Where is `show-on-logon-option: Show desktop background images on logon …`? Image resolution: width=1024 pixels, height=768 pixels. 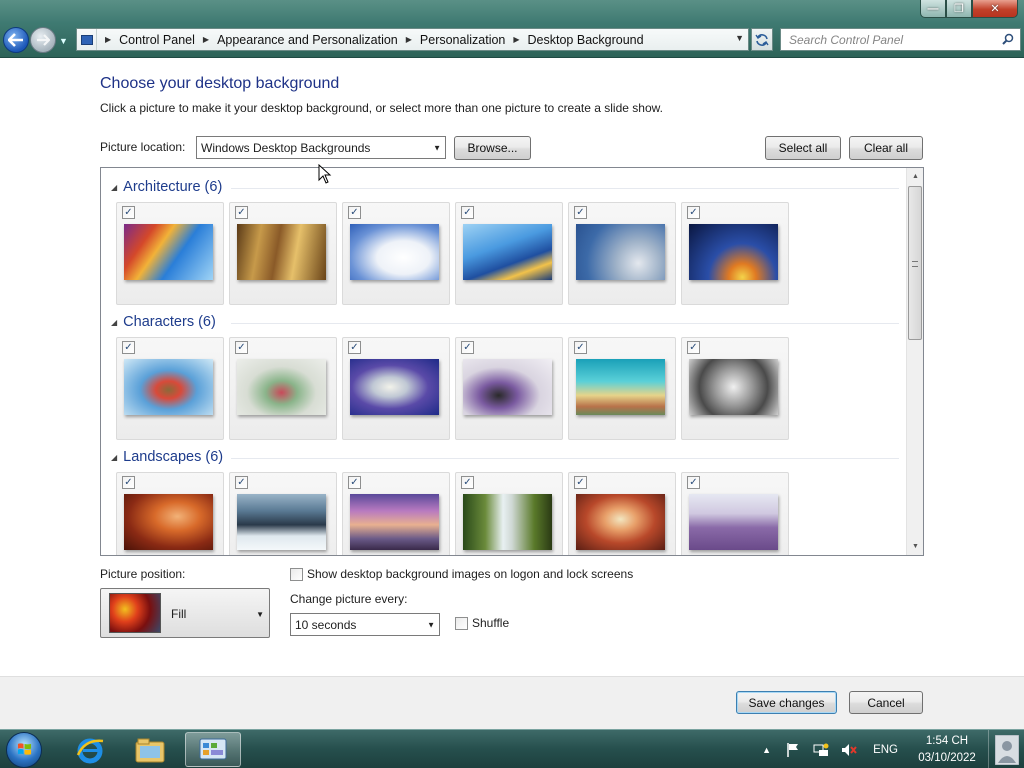
show-on-logon-option: Show desktop background images on logon … is located at coordinates (461, 574).